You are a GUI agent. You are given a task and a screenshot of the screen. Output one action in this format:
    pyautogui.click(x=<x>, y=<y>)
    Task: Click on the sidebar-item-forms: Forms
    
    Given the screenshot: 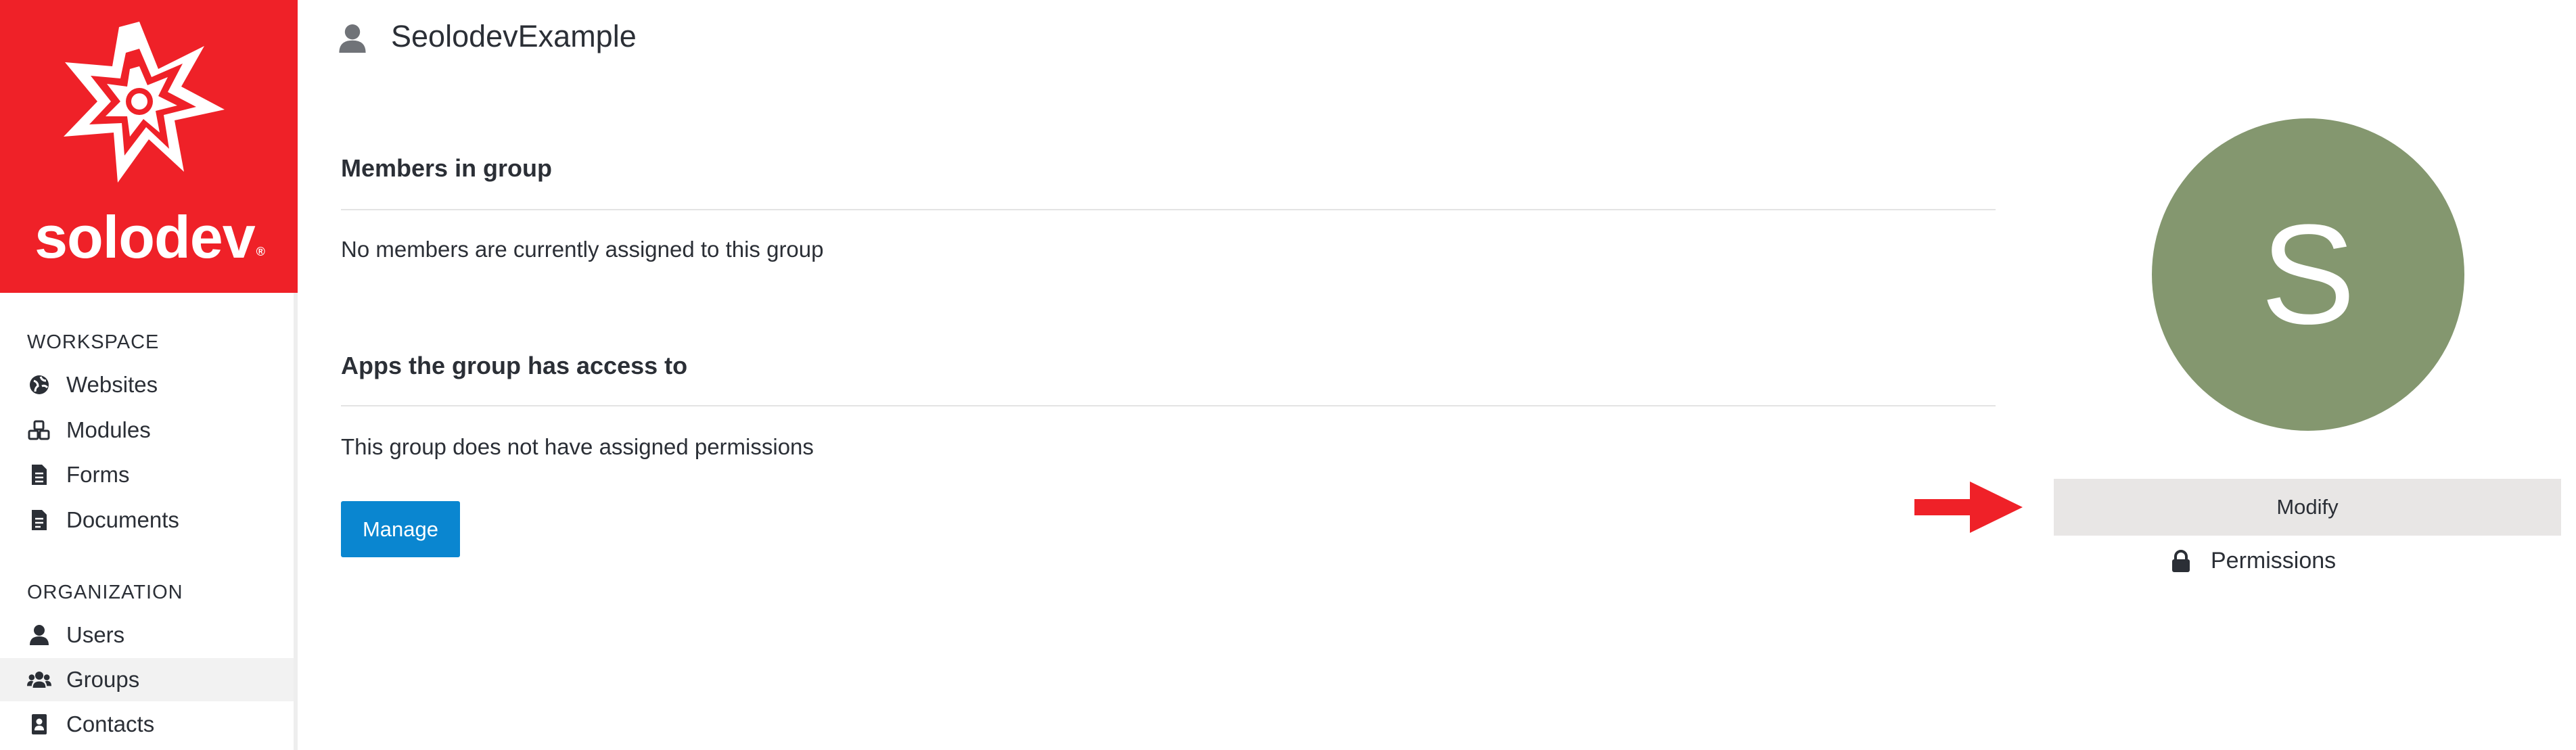 What is the action you would take?
    pyautogui.click(x=147, y=474)
    